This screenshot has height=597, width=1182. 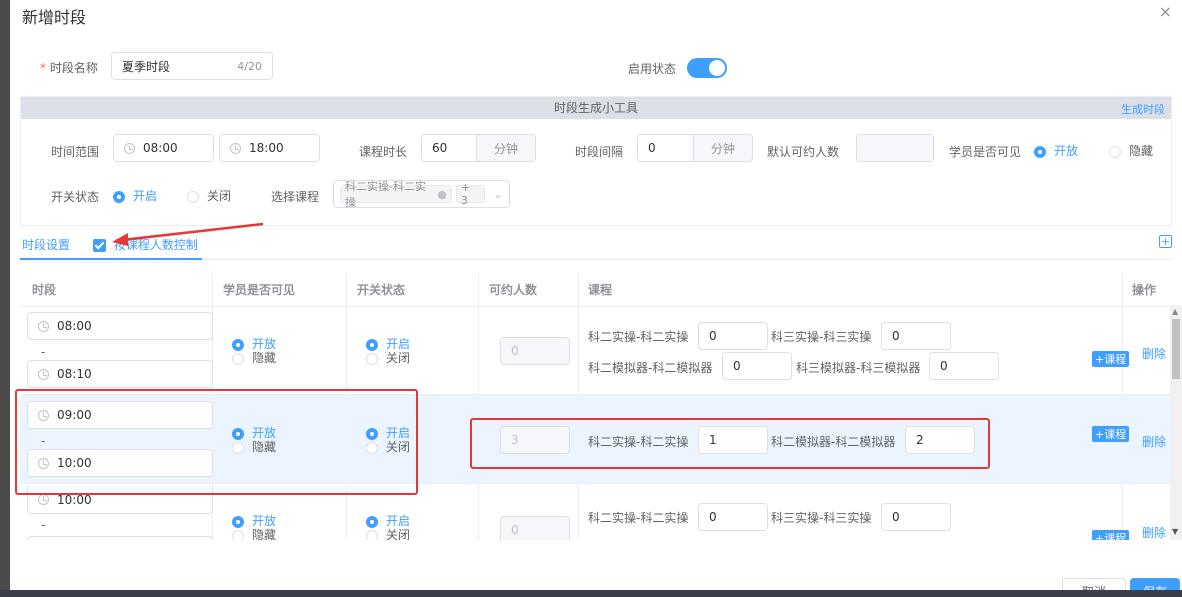 I want to click on course-duration-unit: 分钟, so click(x=506, y=148).